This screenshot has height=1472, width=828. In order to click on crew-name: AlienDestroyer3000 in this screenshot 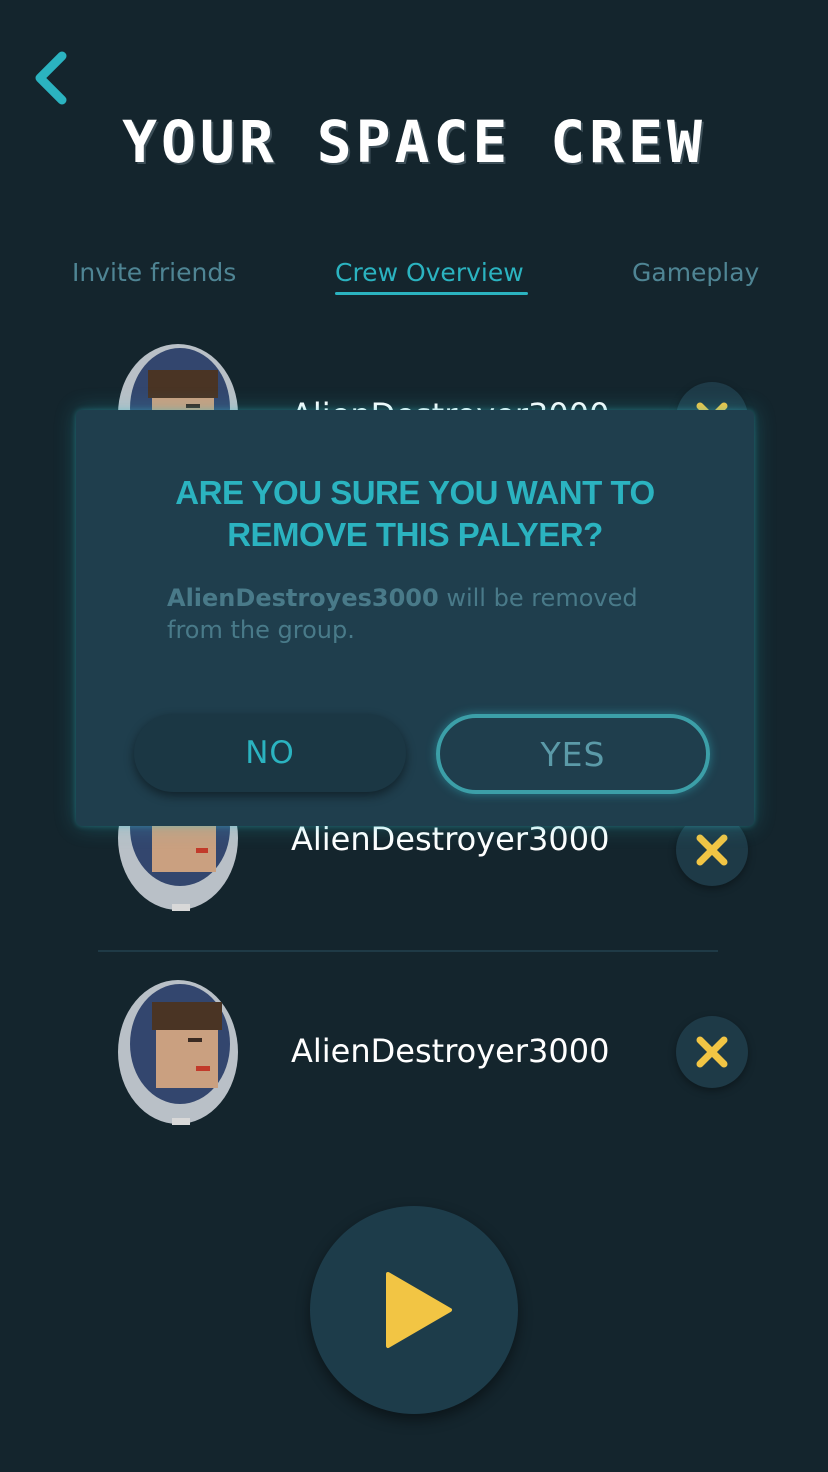, I will do `click(450, 1051)`.